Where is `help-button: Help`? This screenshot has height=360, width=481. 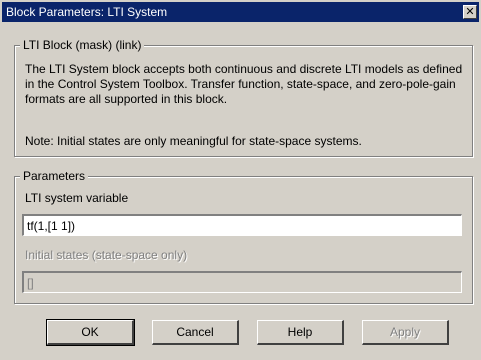
help-button: Help is located at coordinates (300, 332).